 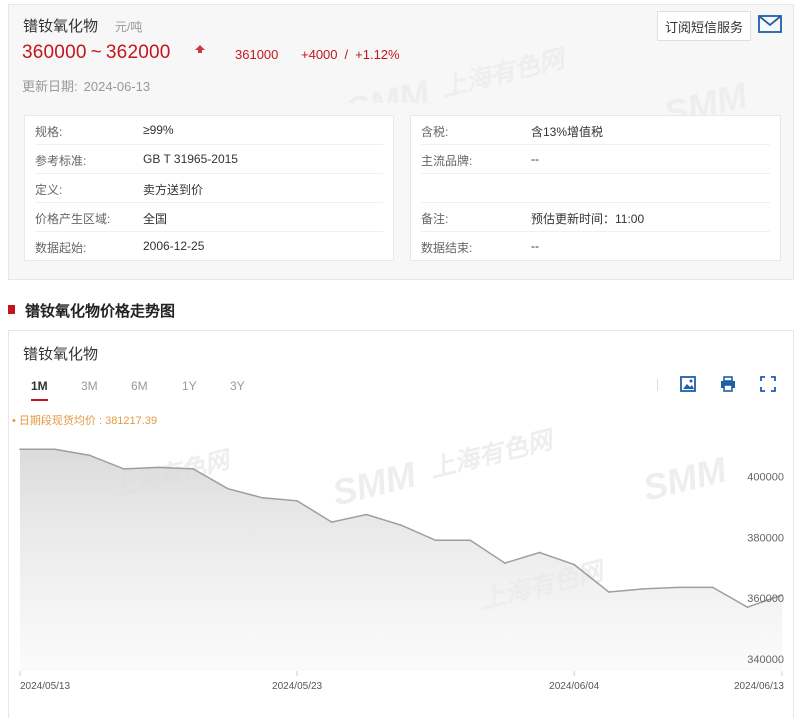 I want to click on spec-key: 数据结束:, so click(x=447, y=248).